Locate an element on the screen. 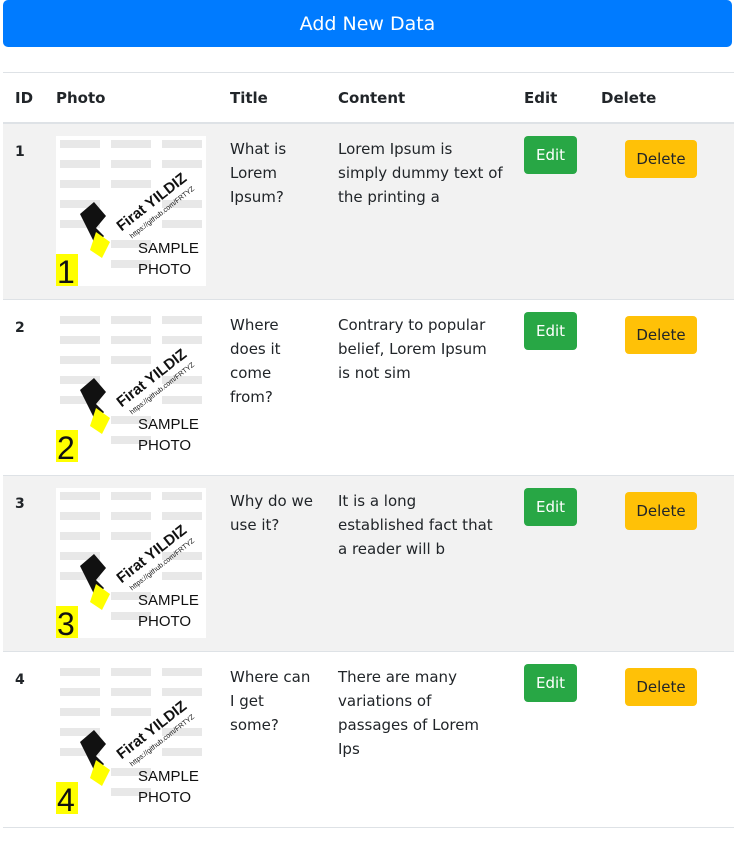 Image resolution: width=734 pixels, height=847 pixels. row-title: Where does it come from? is located at coordinates (255, 361).